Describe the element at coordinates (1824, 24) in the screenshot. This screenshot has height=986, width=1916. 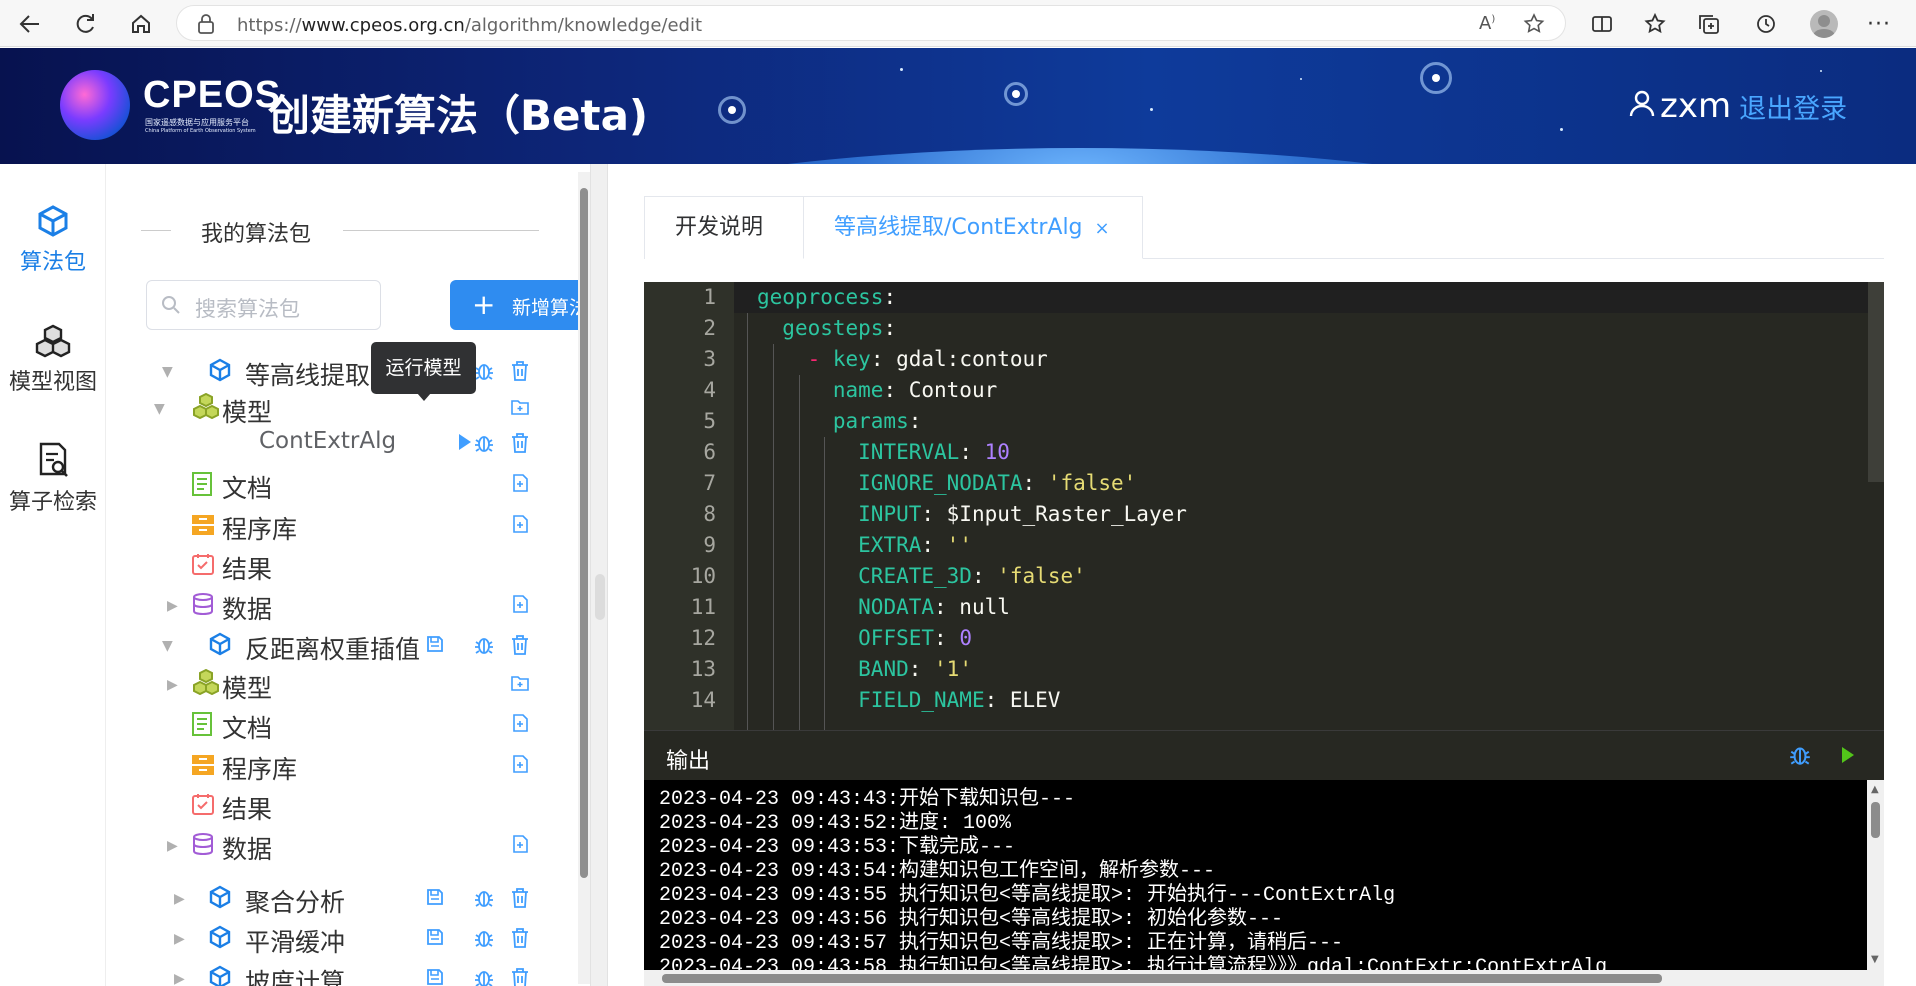
I see `profile-avatar` at that location.